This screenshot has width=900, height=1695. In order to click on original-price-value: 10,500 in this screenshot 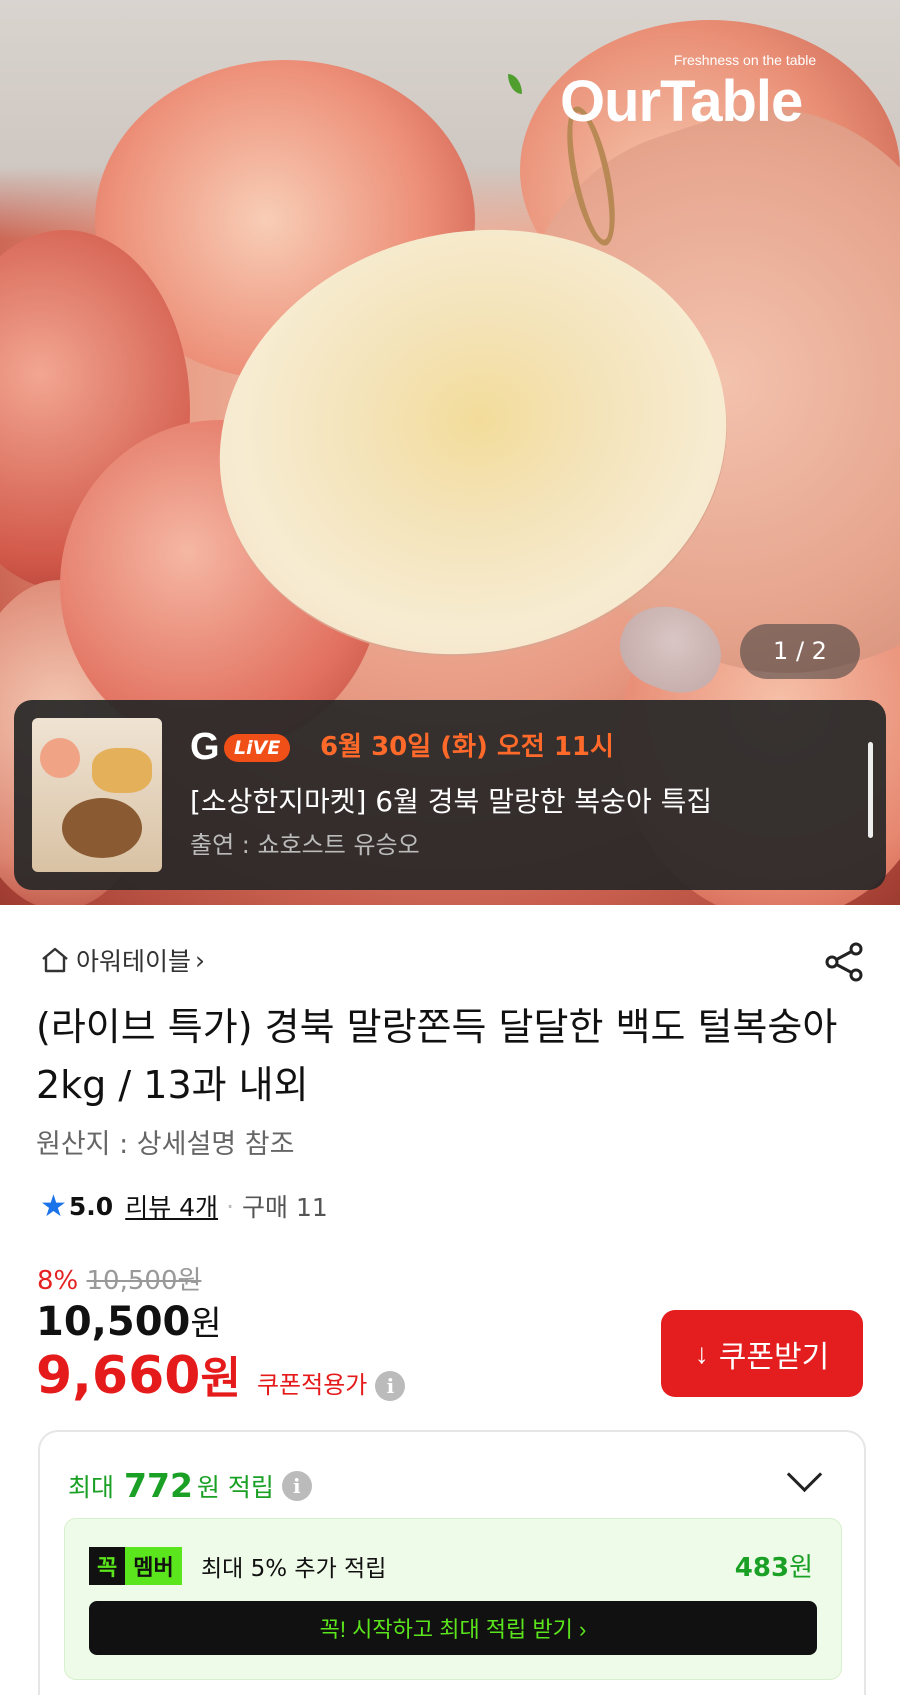, I will do `click(132, 1281)`.